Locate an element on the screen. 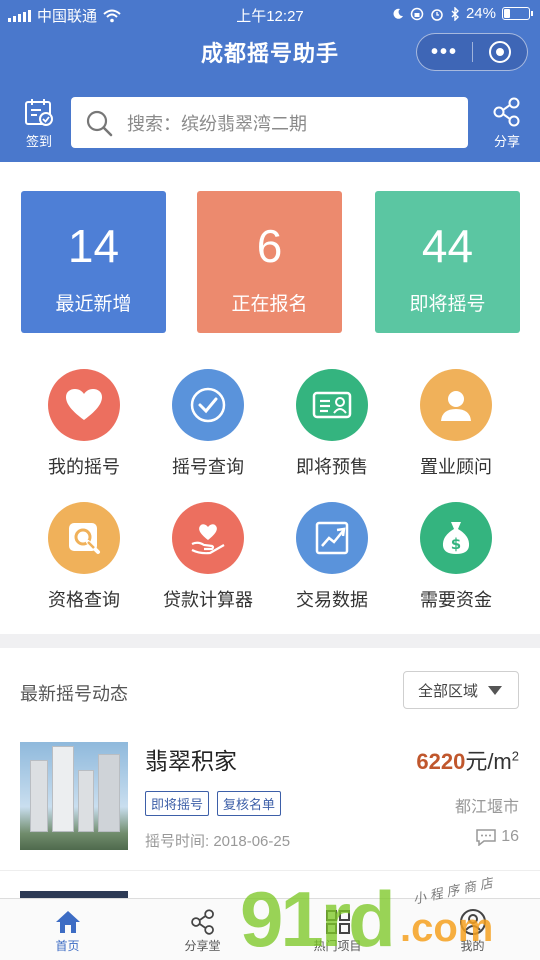  tab-bar: 首页 分享堂 热门项目 我的 is located at coordinates (270, 929).